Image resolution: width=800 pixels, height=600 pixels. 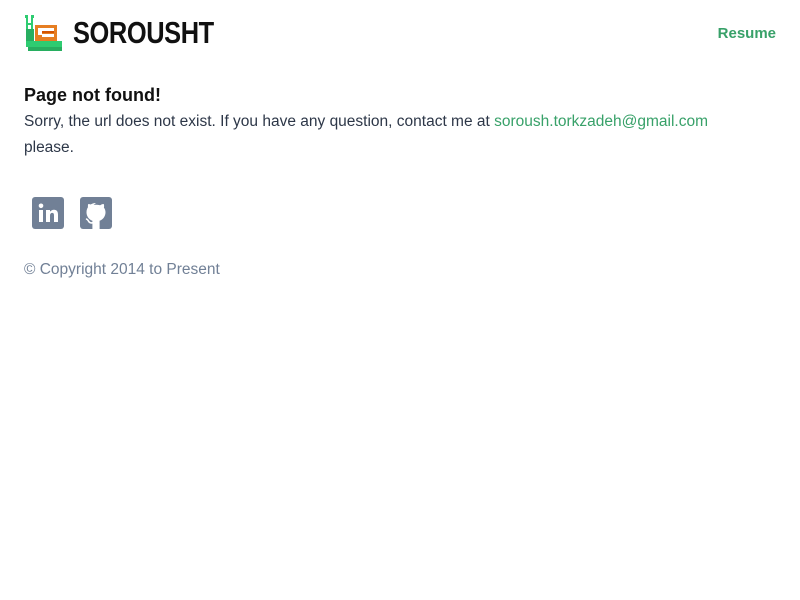 I want to click on email-link: soroush.torkzadeh@gmail.com, so click(x=601, y=121).